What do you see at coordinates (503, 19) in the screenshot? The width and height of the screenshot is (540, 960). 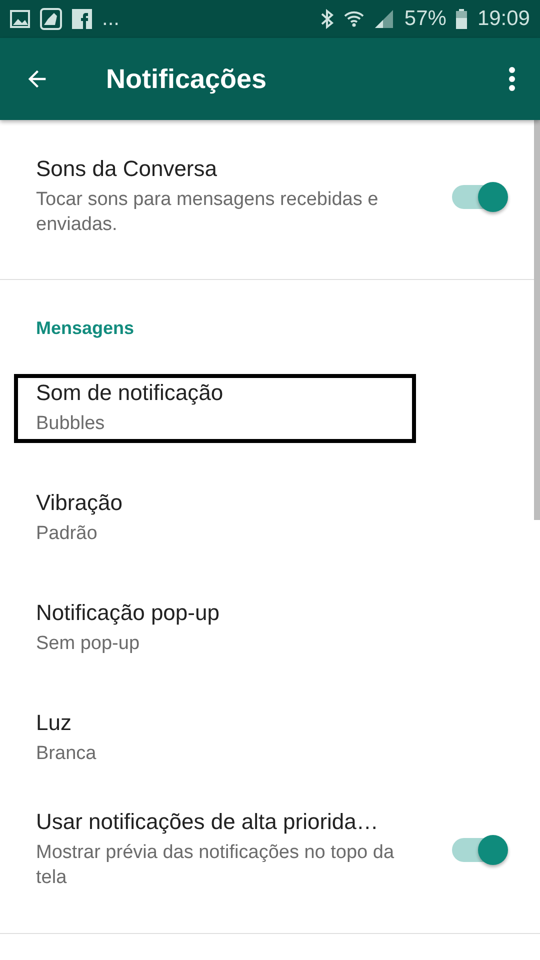 I see `clock: 19:09` at bounding box center [503, 19].